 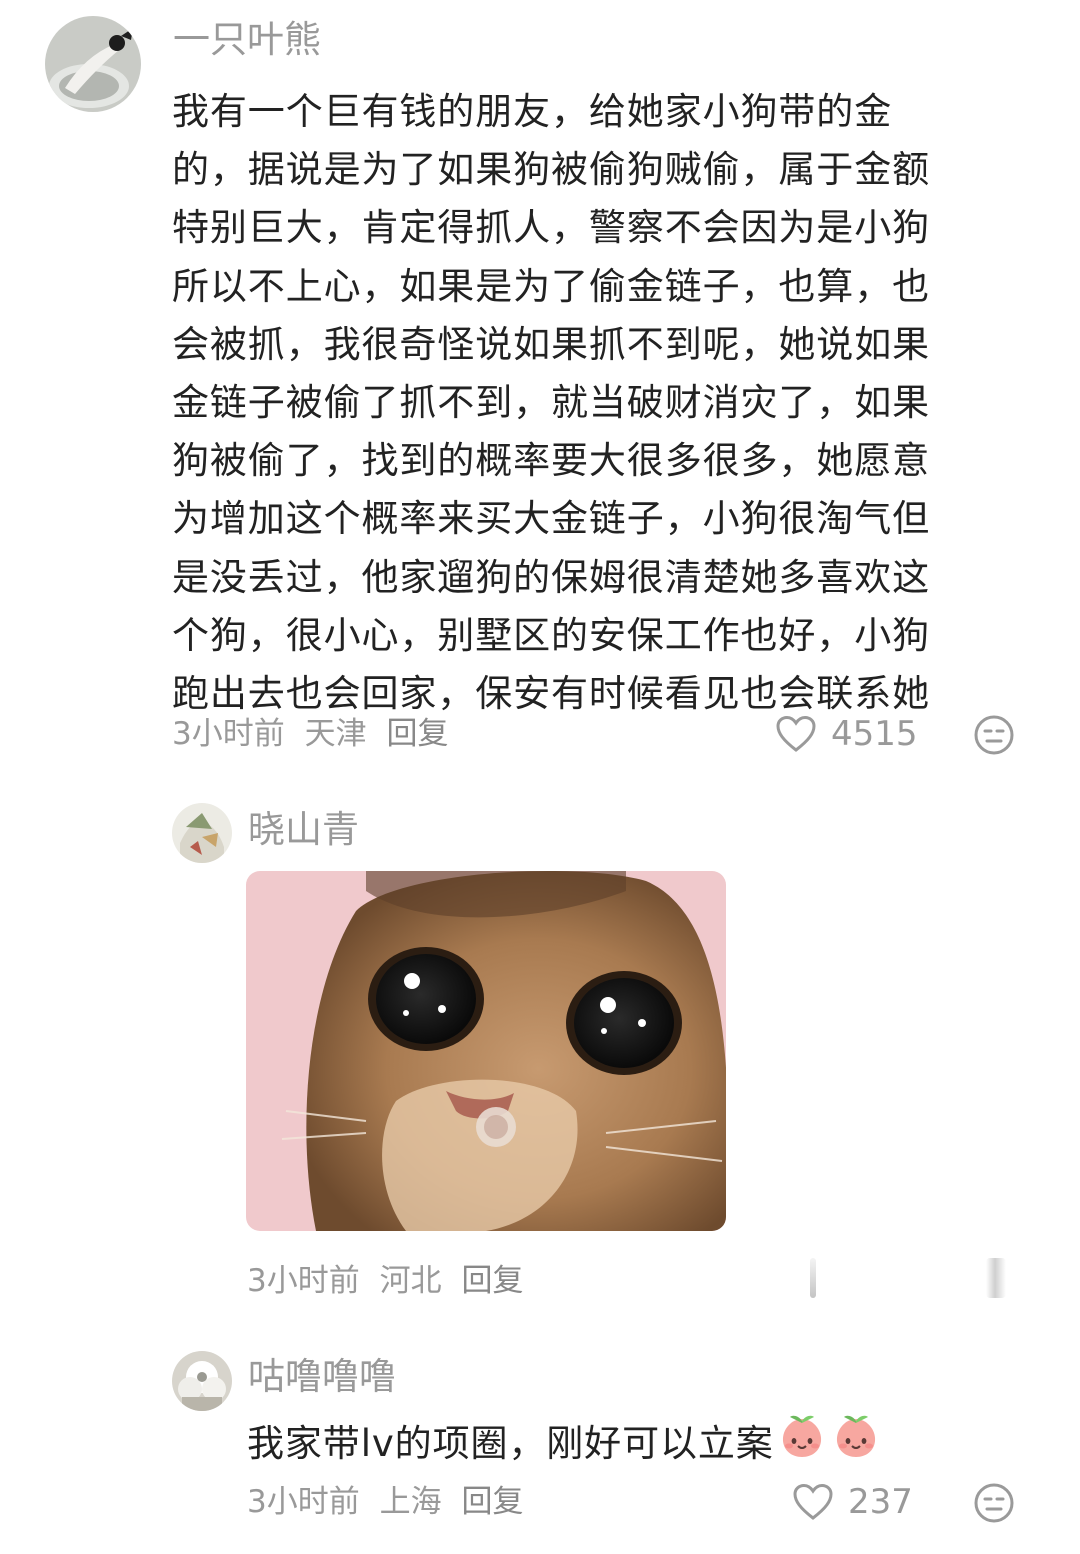 I want to click on comment-meta: 3小时前 上海 回复, so click(x=390, y=1502).